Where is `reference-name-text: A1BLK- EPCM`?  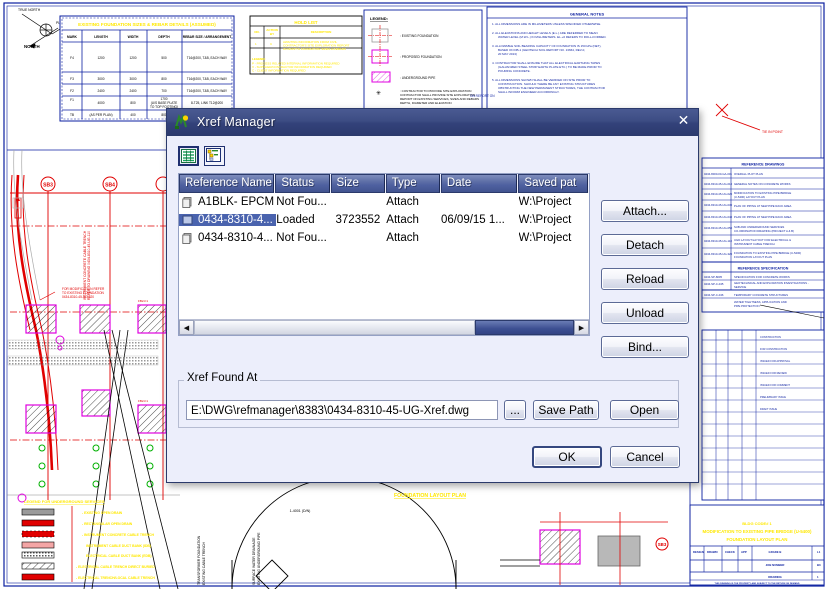 reference-name-text: A1BLK- EPCM is located at coordinates (236, 202).